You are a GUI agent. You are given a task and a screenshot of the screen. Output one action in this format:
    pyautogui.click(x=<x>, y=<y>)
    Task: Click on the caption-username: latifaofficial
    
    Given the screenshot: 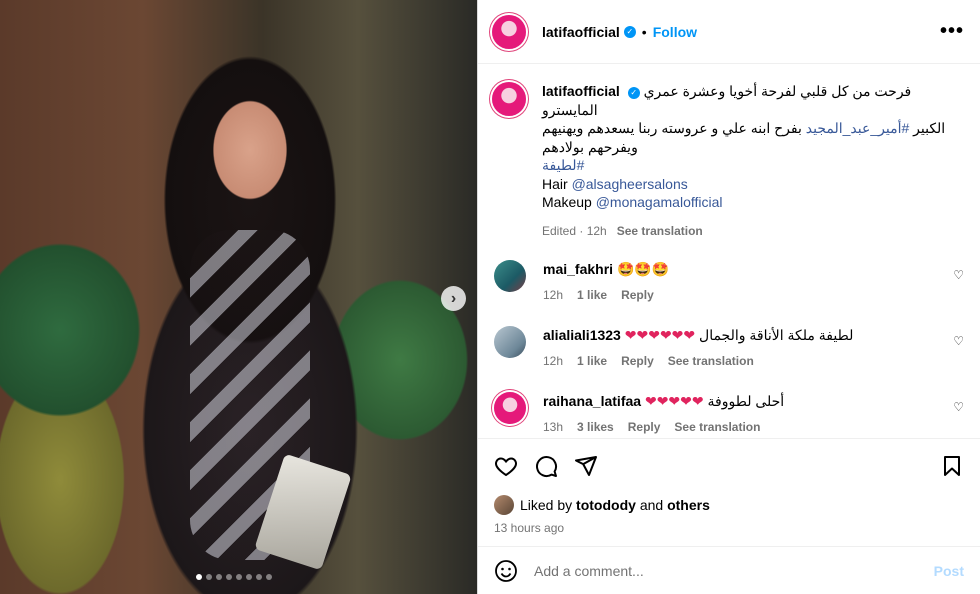 What is the action you would take?
    pyautogui.click(x=581, y=91)
    